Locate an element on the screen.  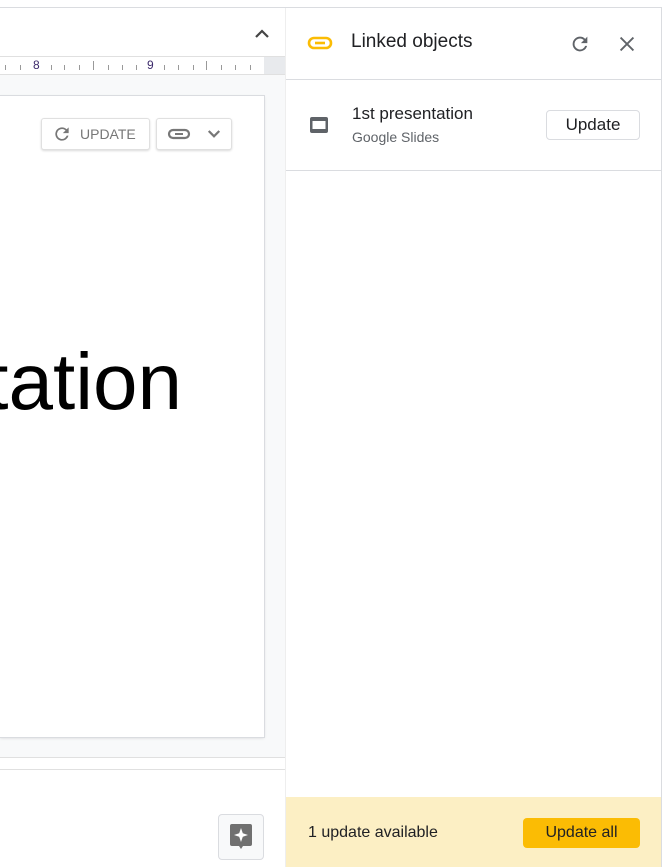
linked-object-item: 1st presentation Google Slides Update is located at coordinates (473, 125).